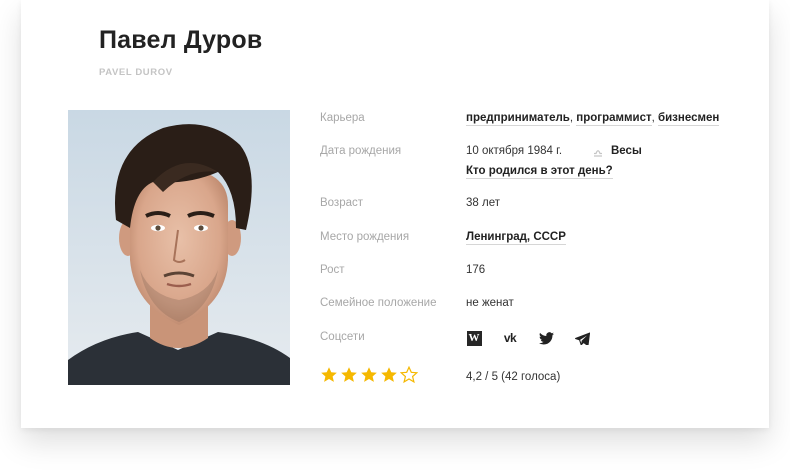  I want to click on wikipedia-link: W, so click(474, 338).